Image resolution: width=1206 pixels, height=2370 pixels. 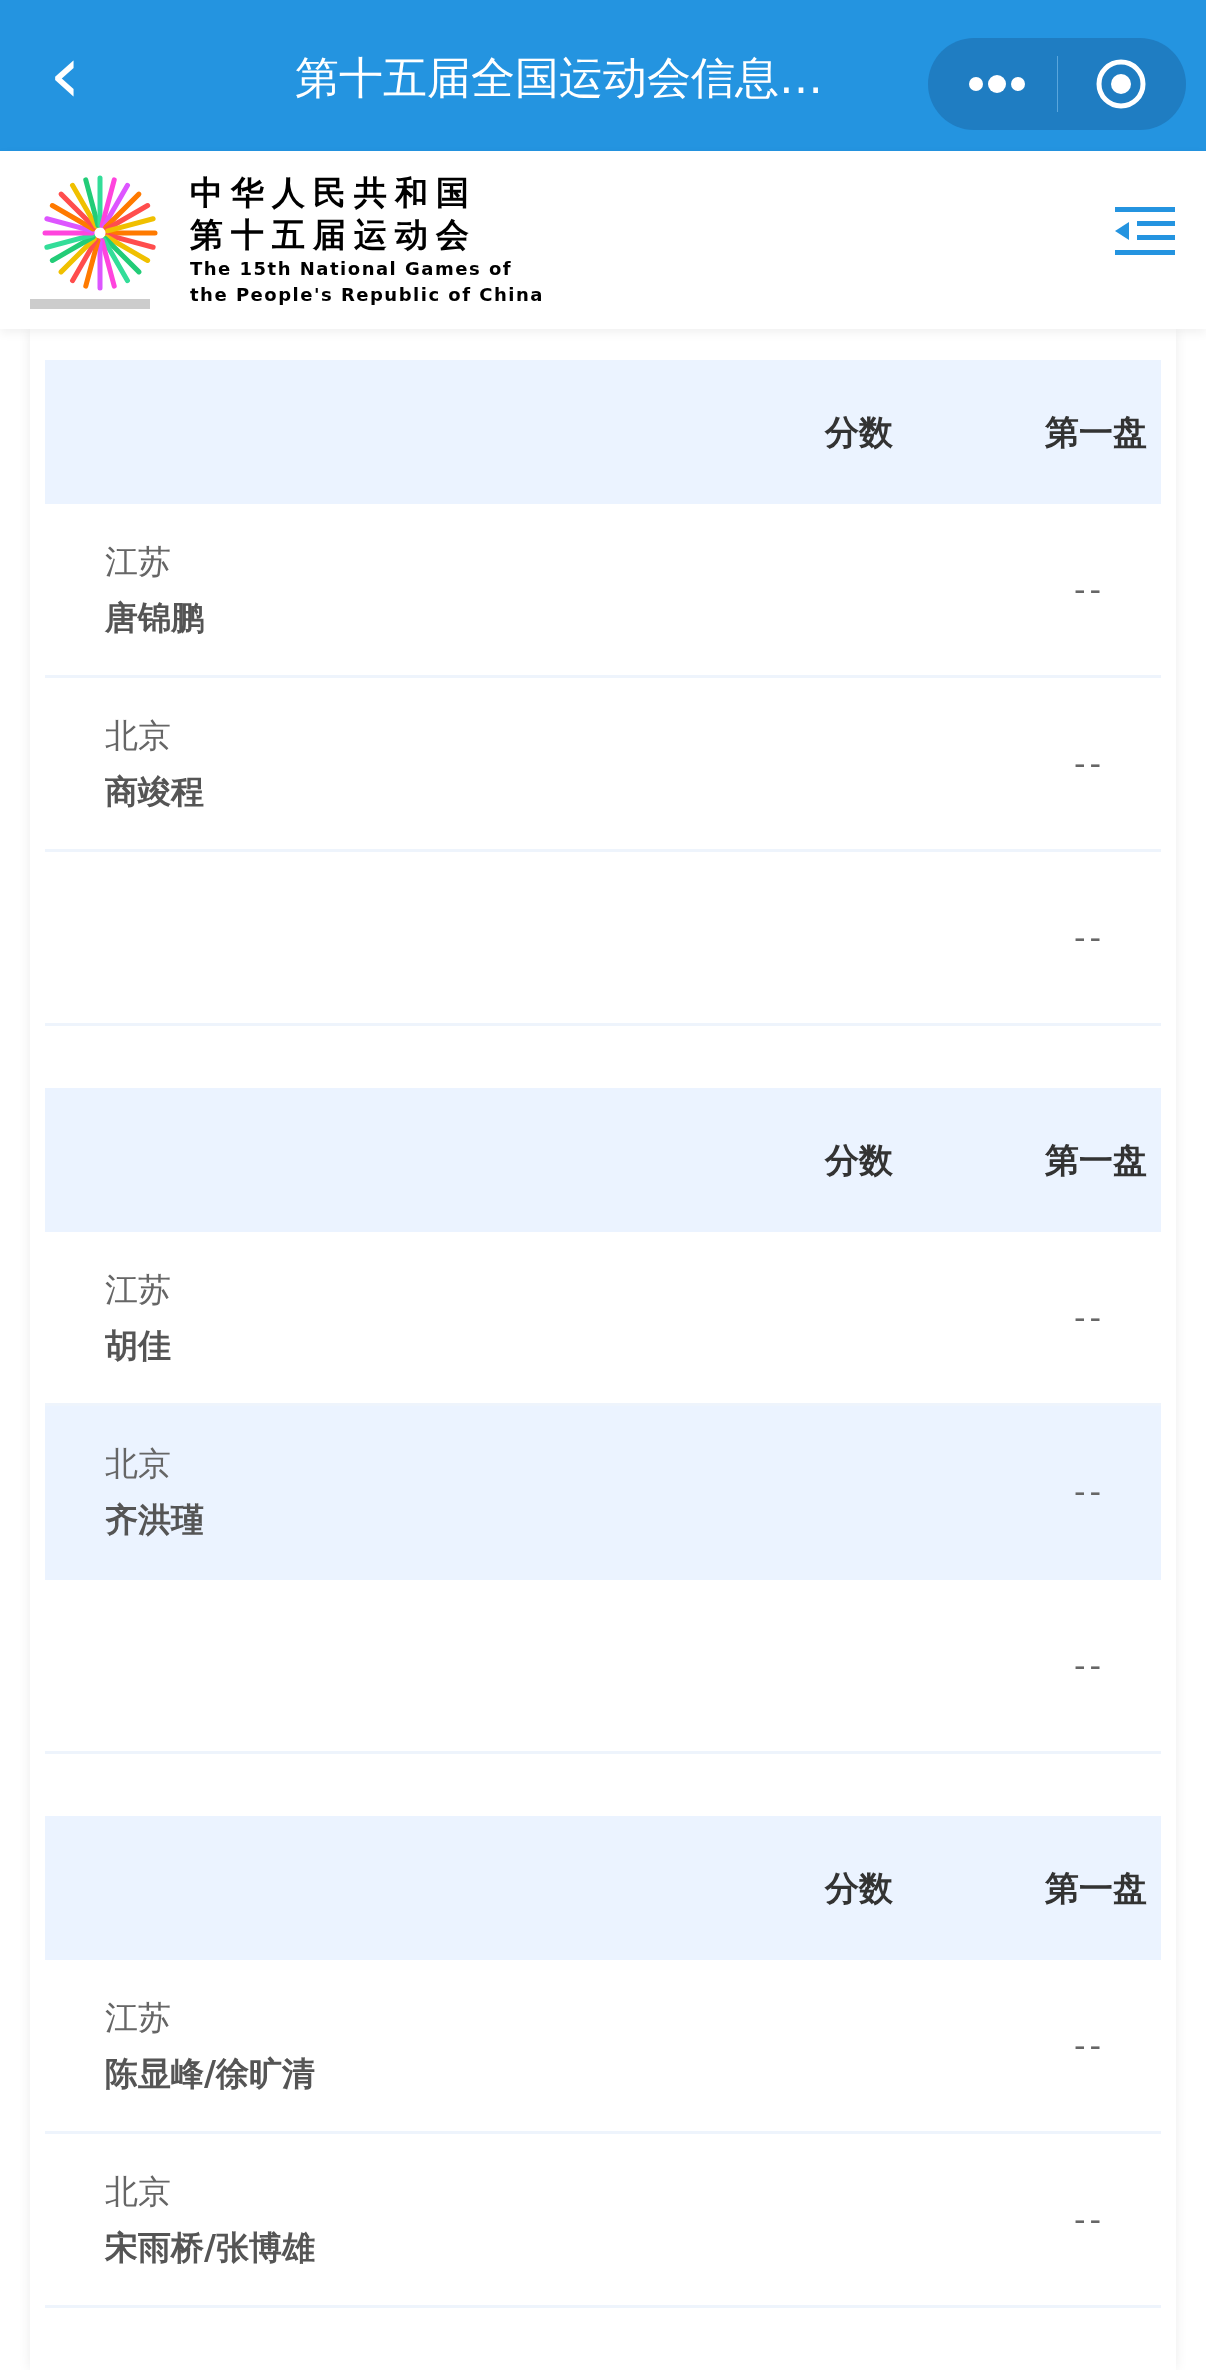 What do you see at coordinates (1121, 84) in the screenshot?
I see `close-icon` at bounding box center [1121, 84].